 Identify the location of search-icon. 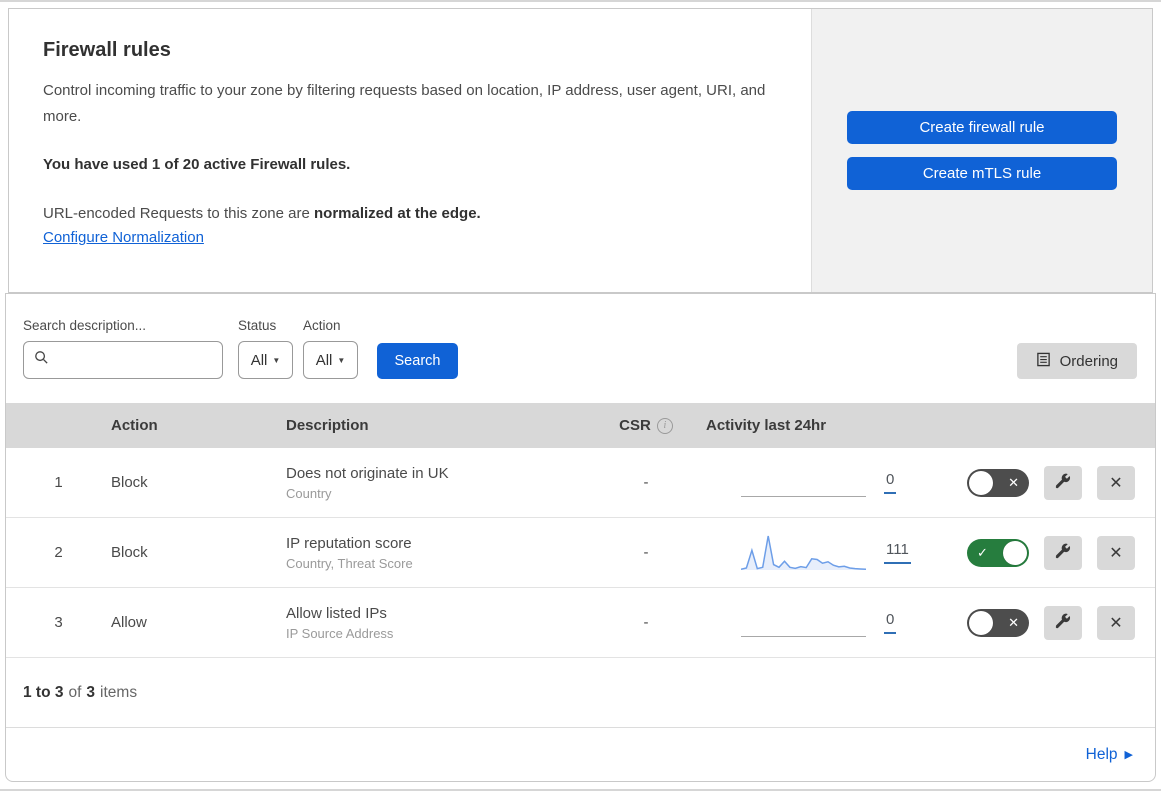
(41, 360).